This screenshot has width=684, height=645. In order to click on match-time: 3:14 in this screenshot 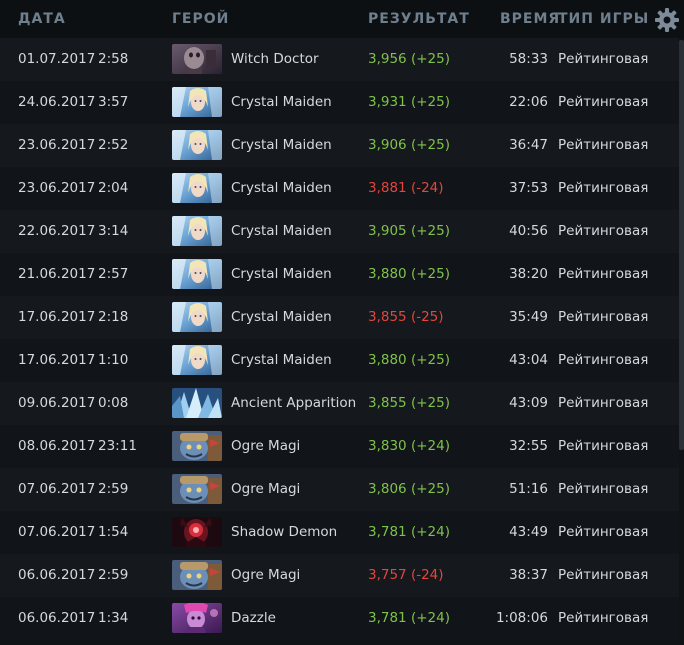, I will do `click(113, 231)`.